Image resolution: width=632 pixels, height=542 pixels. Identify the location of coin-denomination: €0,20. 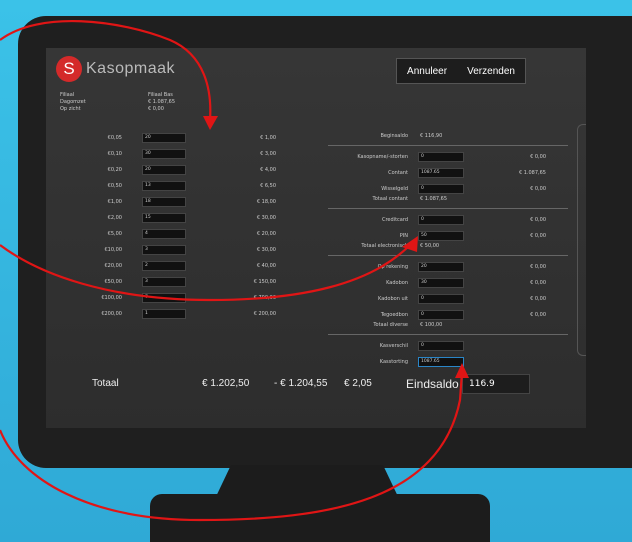
(114, 170).